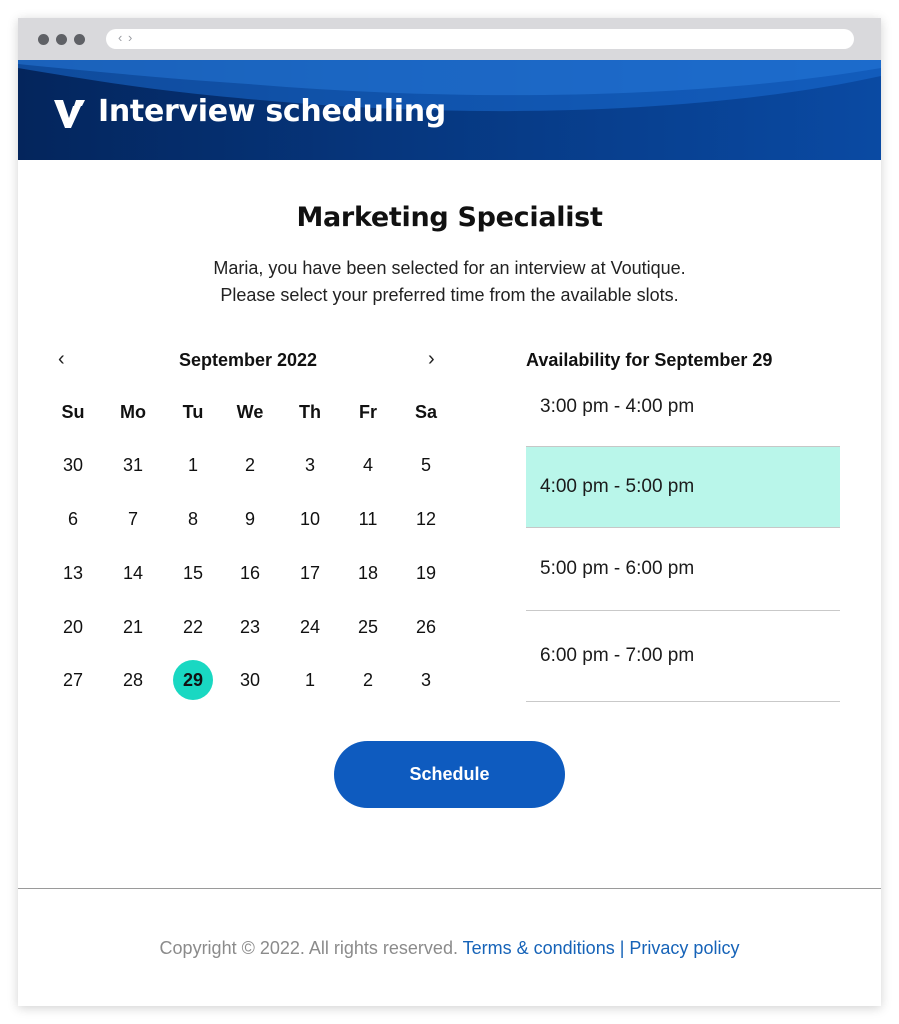 Image resolution: width=899 pixels, height=1024 pixels. I want to click on calendar-day: 26, so click(426, 627).